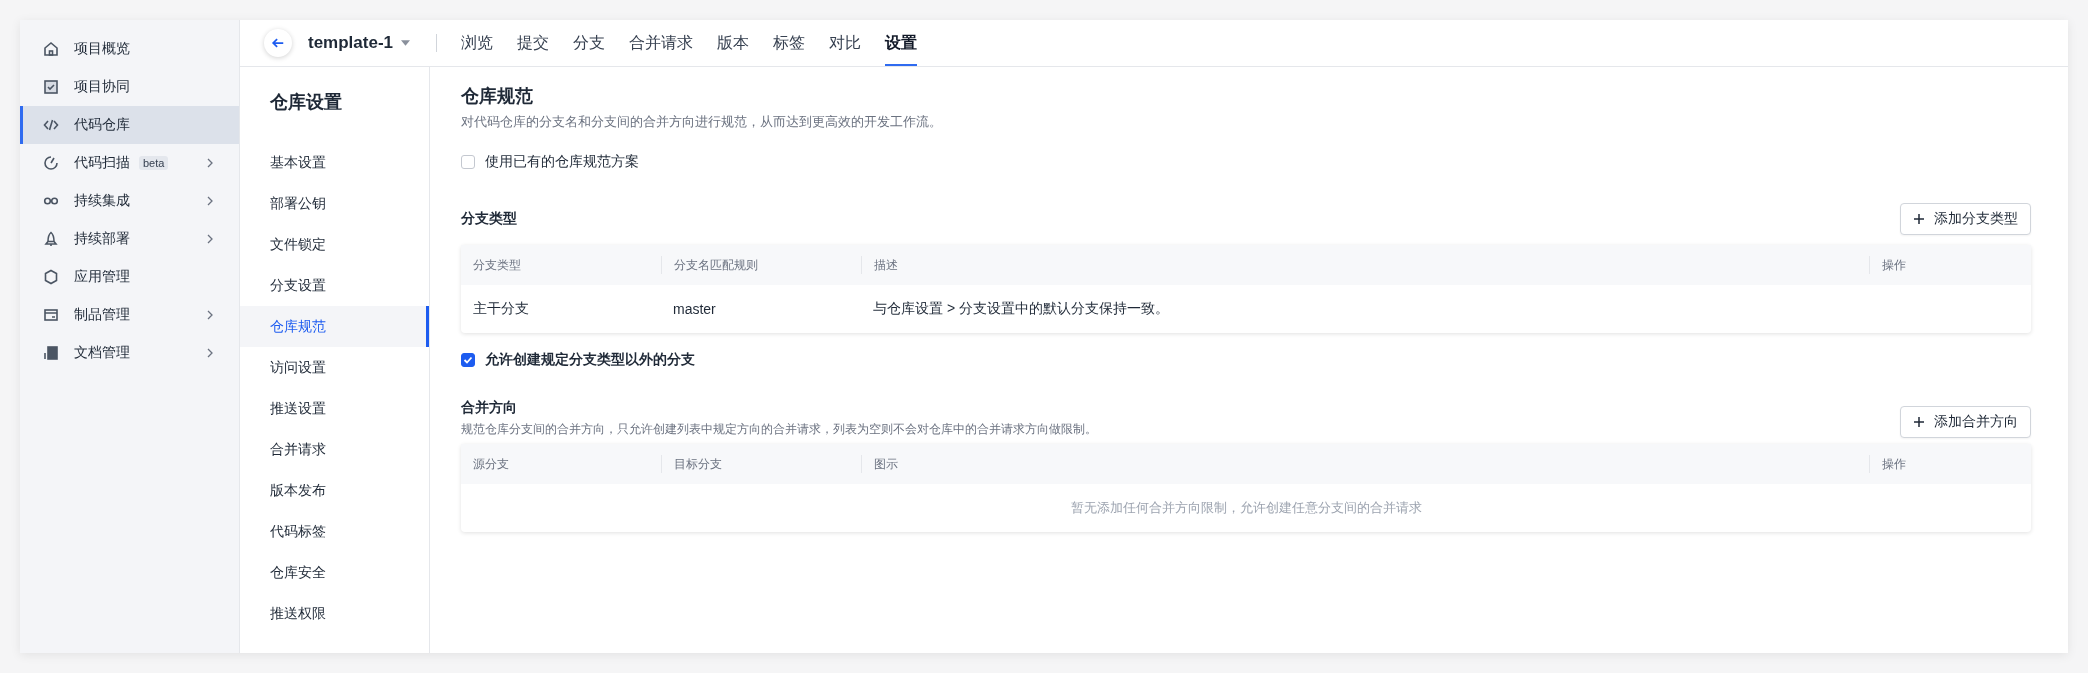  What do you see at coordinates (102, 49) in the screenshot?
I see `sidebar-item-label: 项目概览` at bounding box center [102, 49].